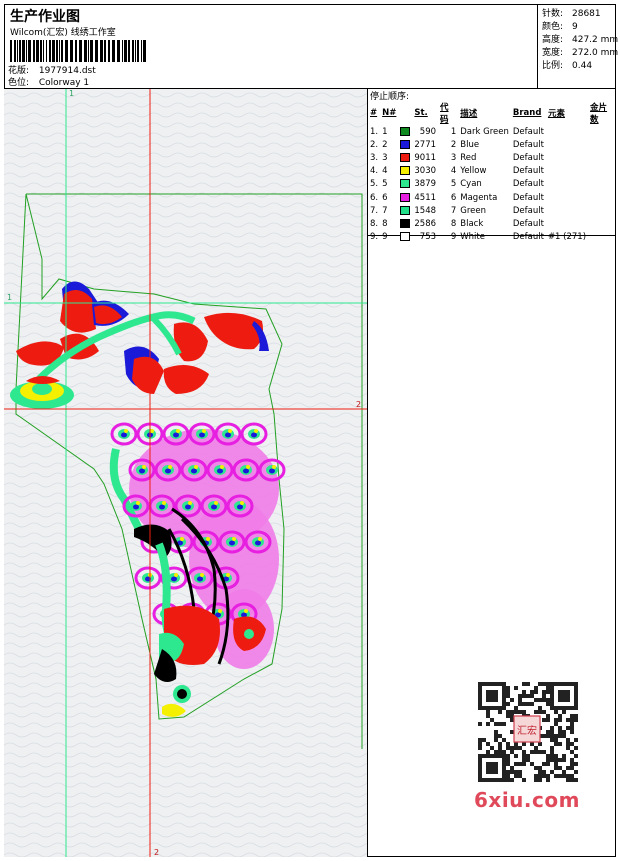  Describe the element at coordinates (479, 197) in the screenshot. I see `row-description: Magenta` at that location.